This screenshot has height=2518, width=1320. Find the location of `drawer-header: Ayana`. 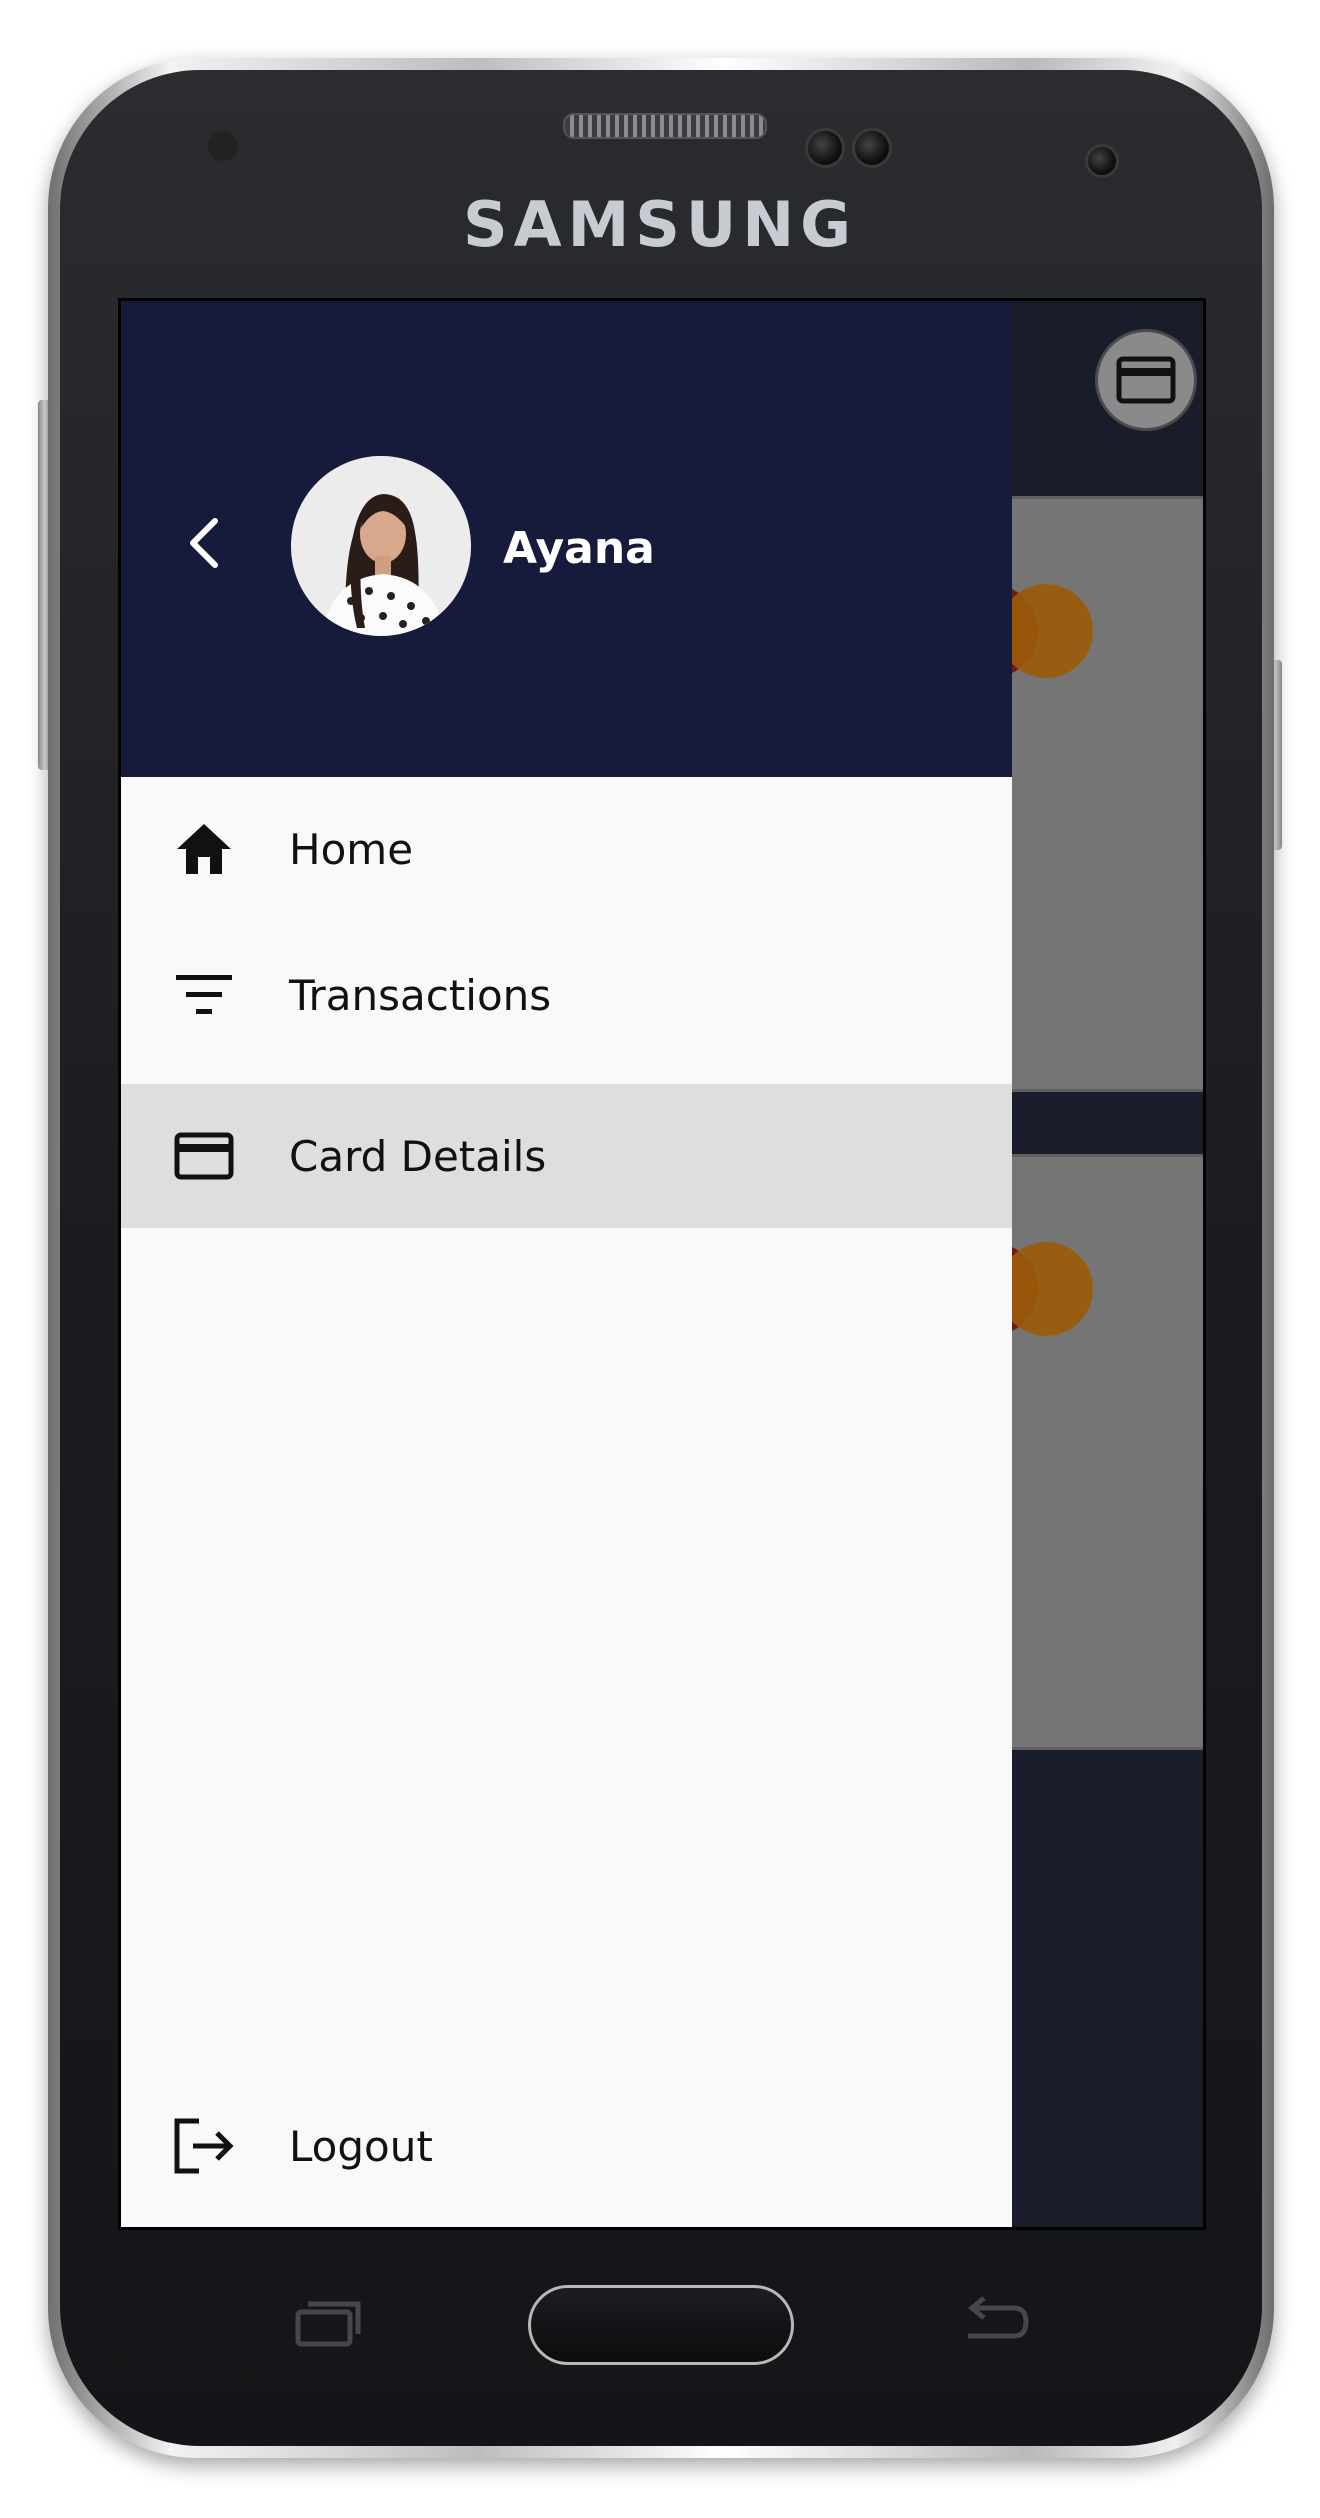

drawer-header: Ayana is located at coordinates (566, 539).